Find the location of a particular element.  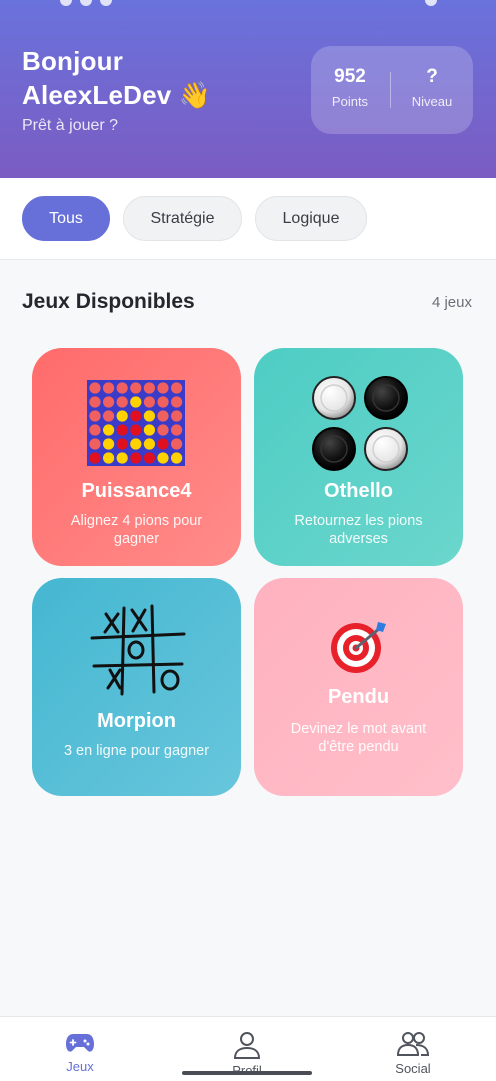

stat-value: 952 is located at coordinates (350, 76).